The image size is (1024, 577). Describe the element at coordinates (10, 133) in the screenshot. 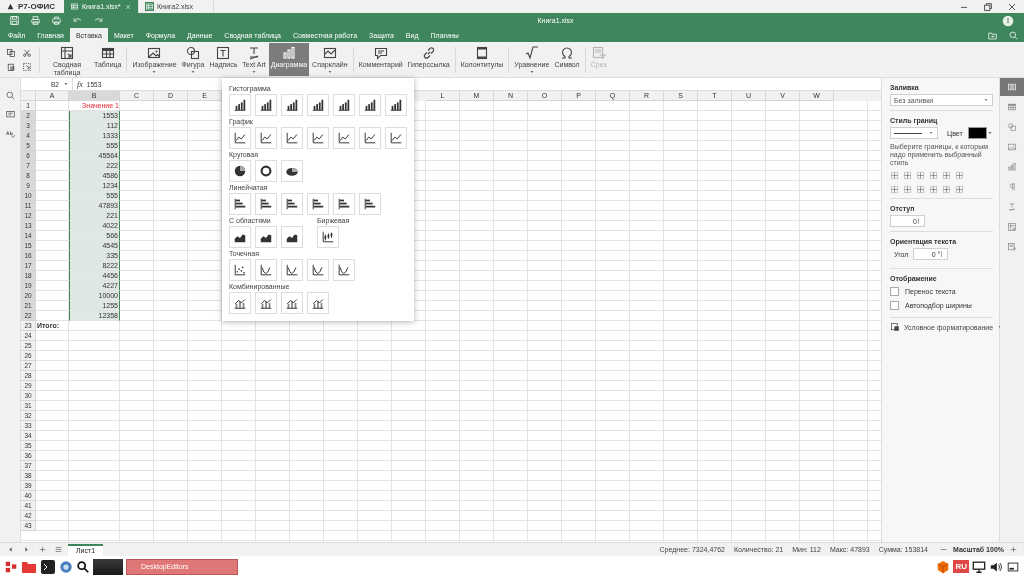

I see `spellcheck-icon` at that location.